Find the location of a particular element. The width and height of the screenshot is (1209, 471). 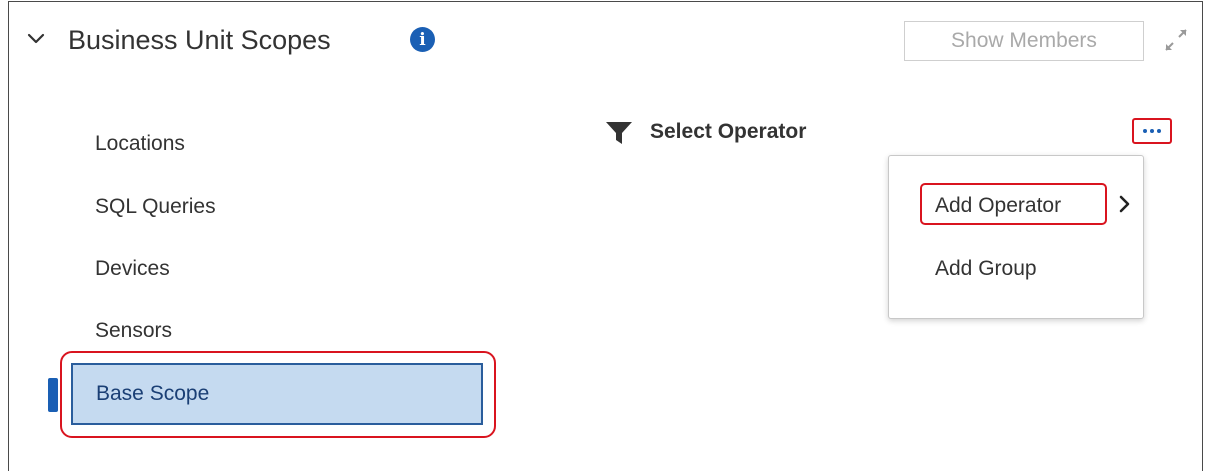

sidebar-item-base-scope: Base Scope is located at coordinates (277, 394).